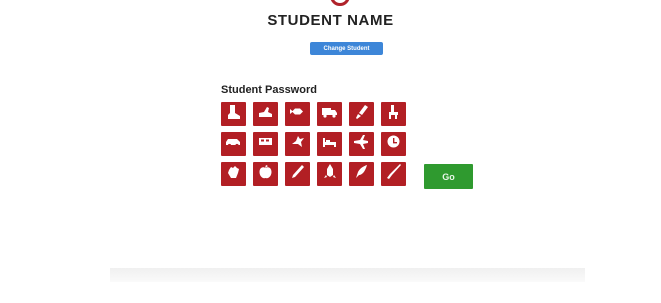 The image size is (661, 303). I want to click on password-tile-pencil, so click(297, 174).